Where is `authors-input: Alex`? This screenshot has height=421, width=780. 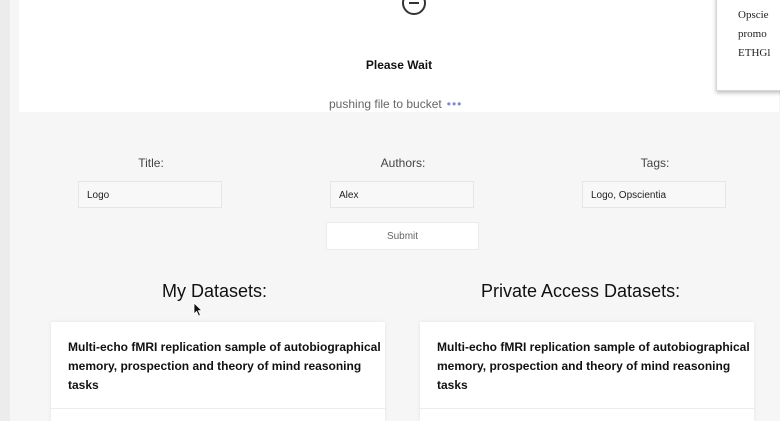 authors-input: Alex is located at coordinates (402, 194).